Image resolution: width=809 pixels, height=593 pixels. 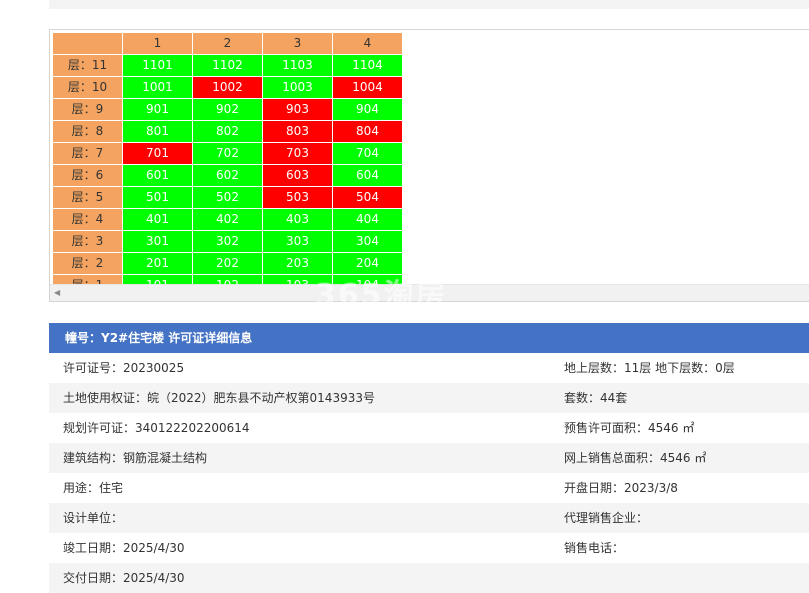 I want to click on unit-cell: 701, so click(x=157, y=153).